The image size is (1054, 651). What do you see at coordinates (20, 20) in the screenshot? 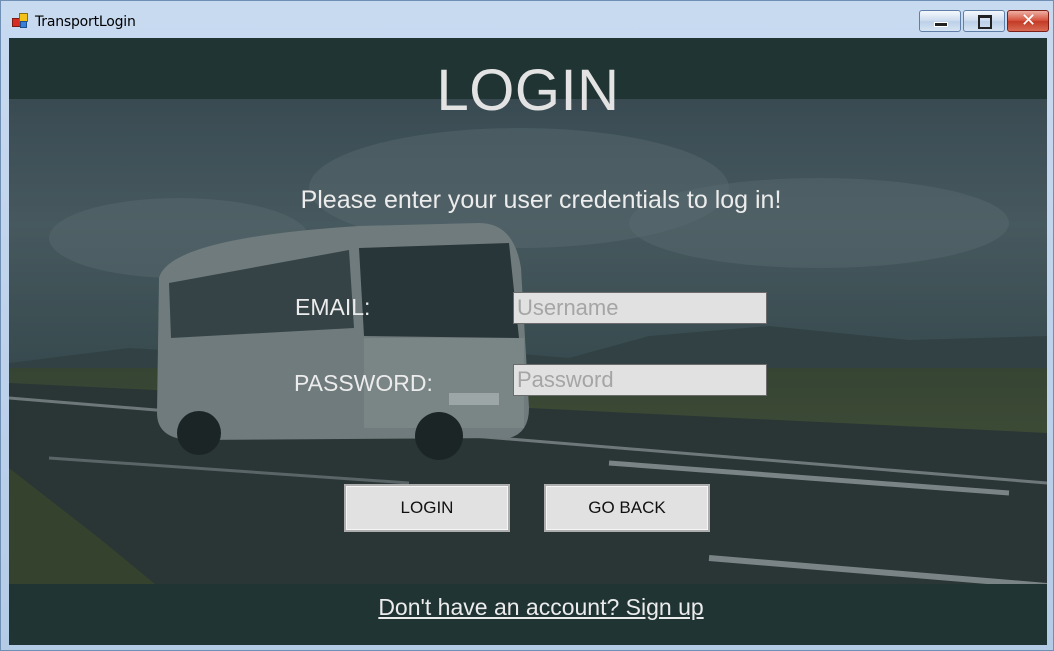
I see `app-window-icon` at bounding box center [20, 20].